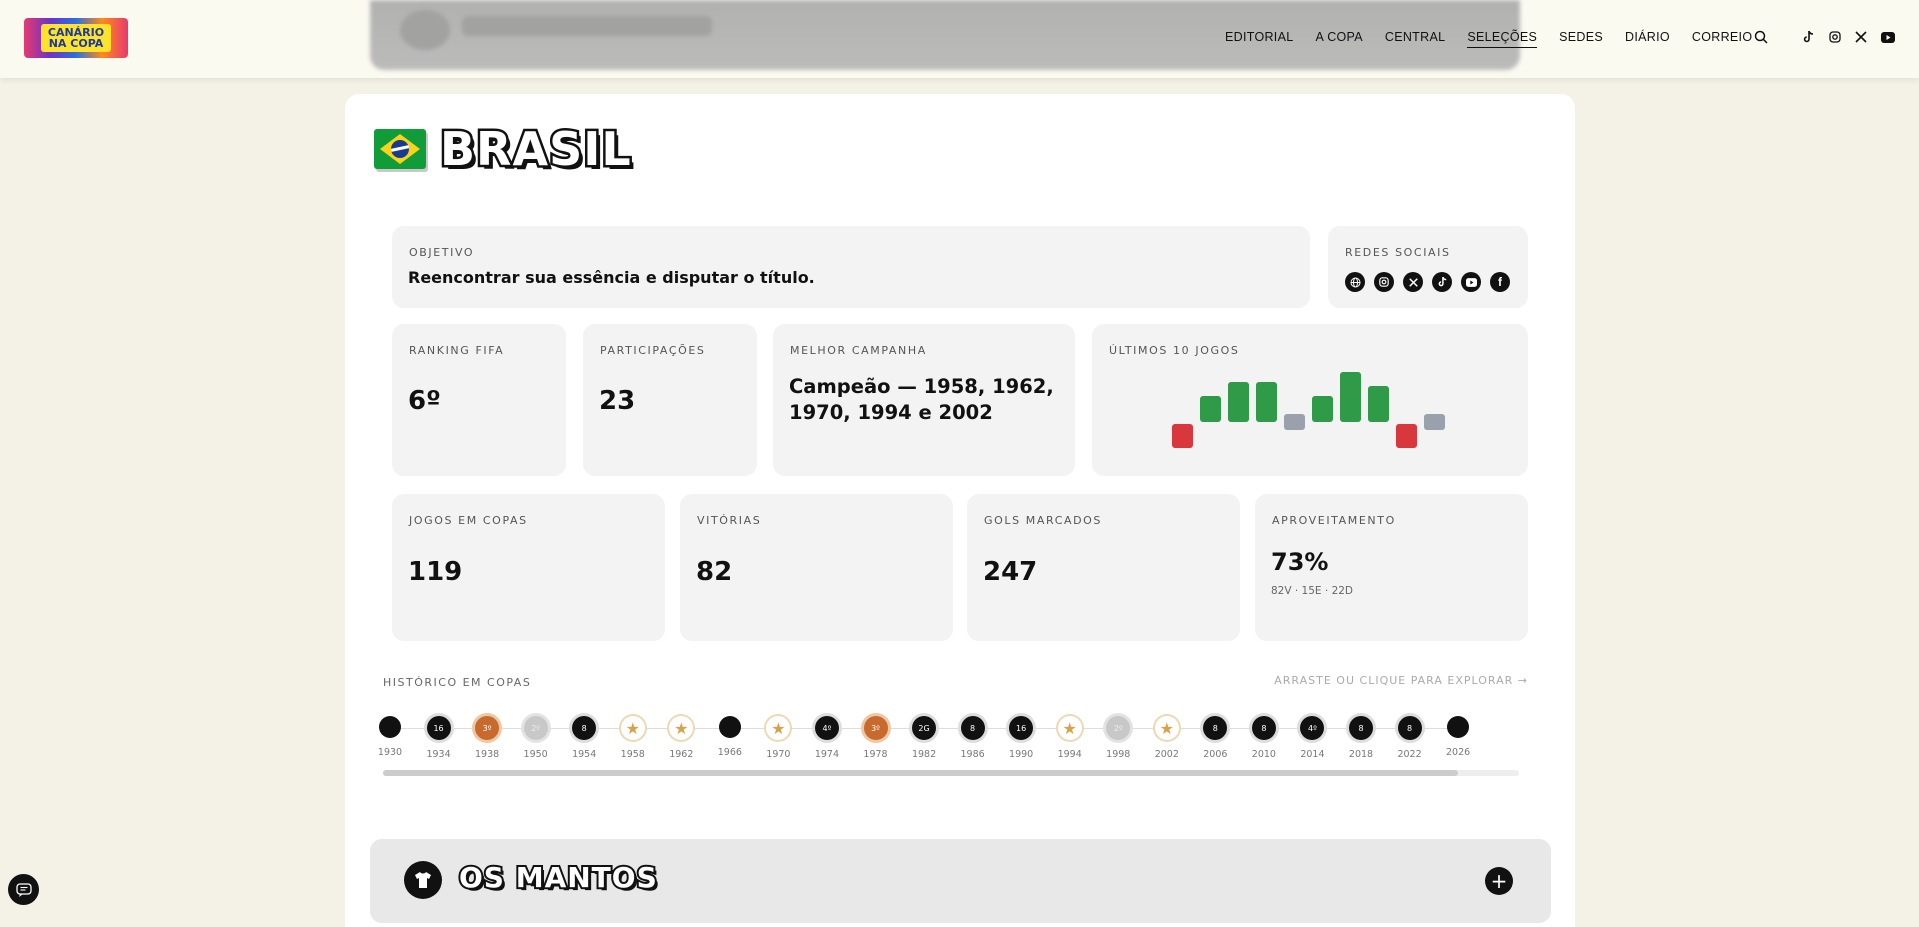 Image resolution: width=1919 pixels, height=927 pixels. What do you see at coordinates (681, 738) in the screenshot?
I see `history-year-1962: ★ 1962` at bounding box center [681, 738].